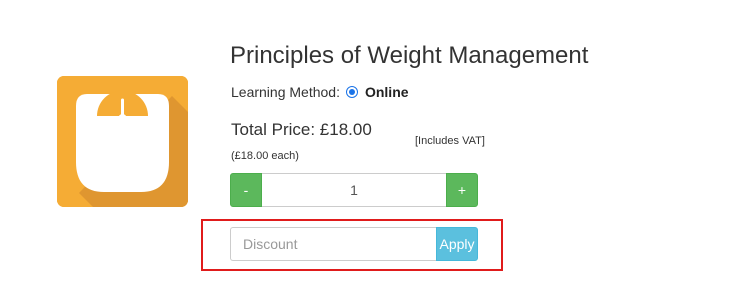  Describe the element at coordinates (333, 244) in the screenshot. I see `discount-code-input` at that location.